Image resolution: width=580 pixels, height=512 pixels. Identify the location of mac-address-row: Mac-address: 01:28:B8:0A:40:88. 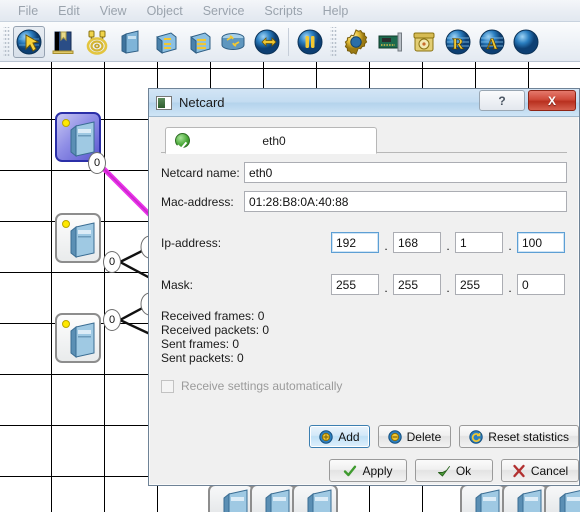
(364, 201).